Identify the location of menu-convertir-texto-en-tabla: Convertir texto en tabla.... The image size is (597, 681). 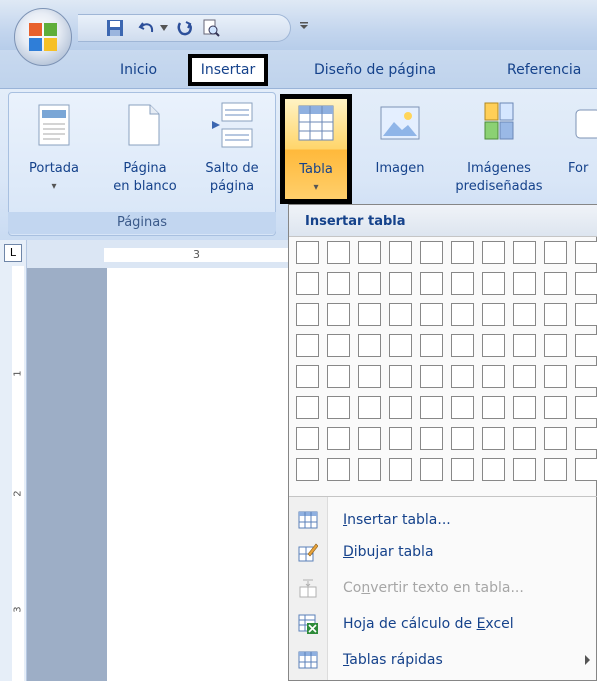
(443, 588).